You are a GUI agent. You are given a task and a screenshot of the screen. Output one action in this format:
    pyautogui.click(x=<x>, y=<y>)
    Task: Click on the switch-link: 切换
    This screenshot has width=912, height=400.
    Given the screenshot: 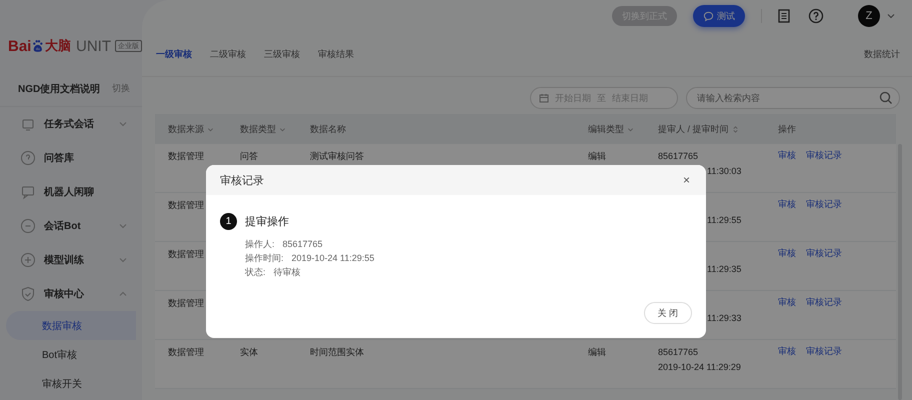 What is the action you would take?
    pyautogui.click(x=121, y=89)
    